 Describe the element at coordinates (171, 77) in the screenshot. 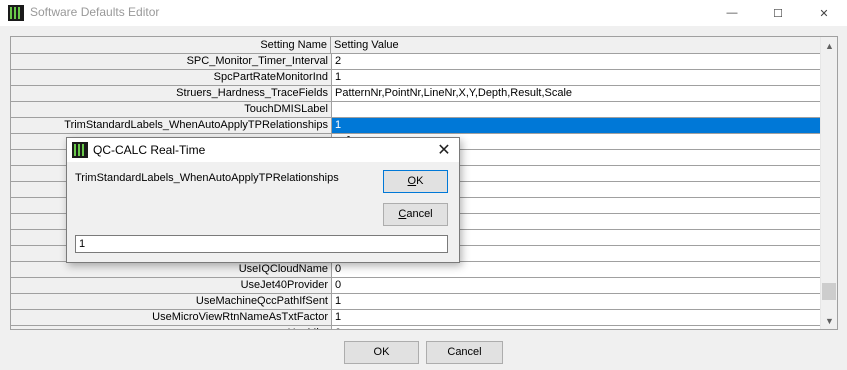

I see `setting-name-cell: SpcPartRateMonitorInd` at that location.